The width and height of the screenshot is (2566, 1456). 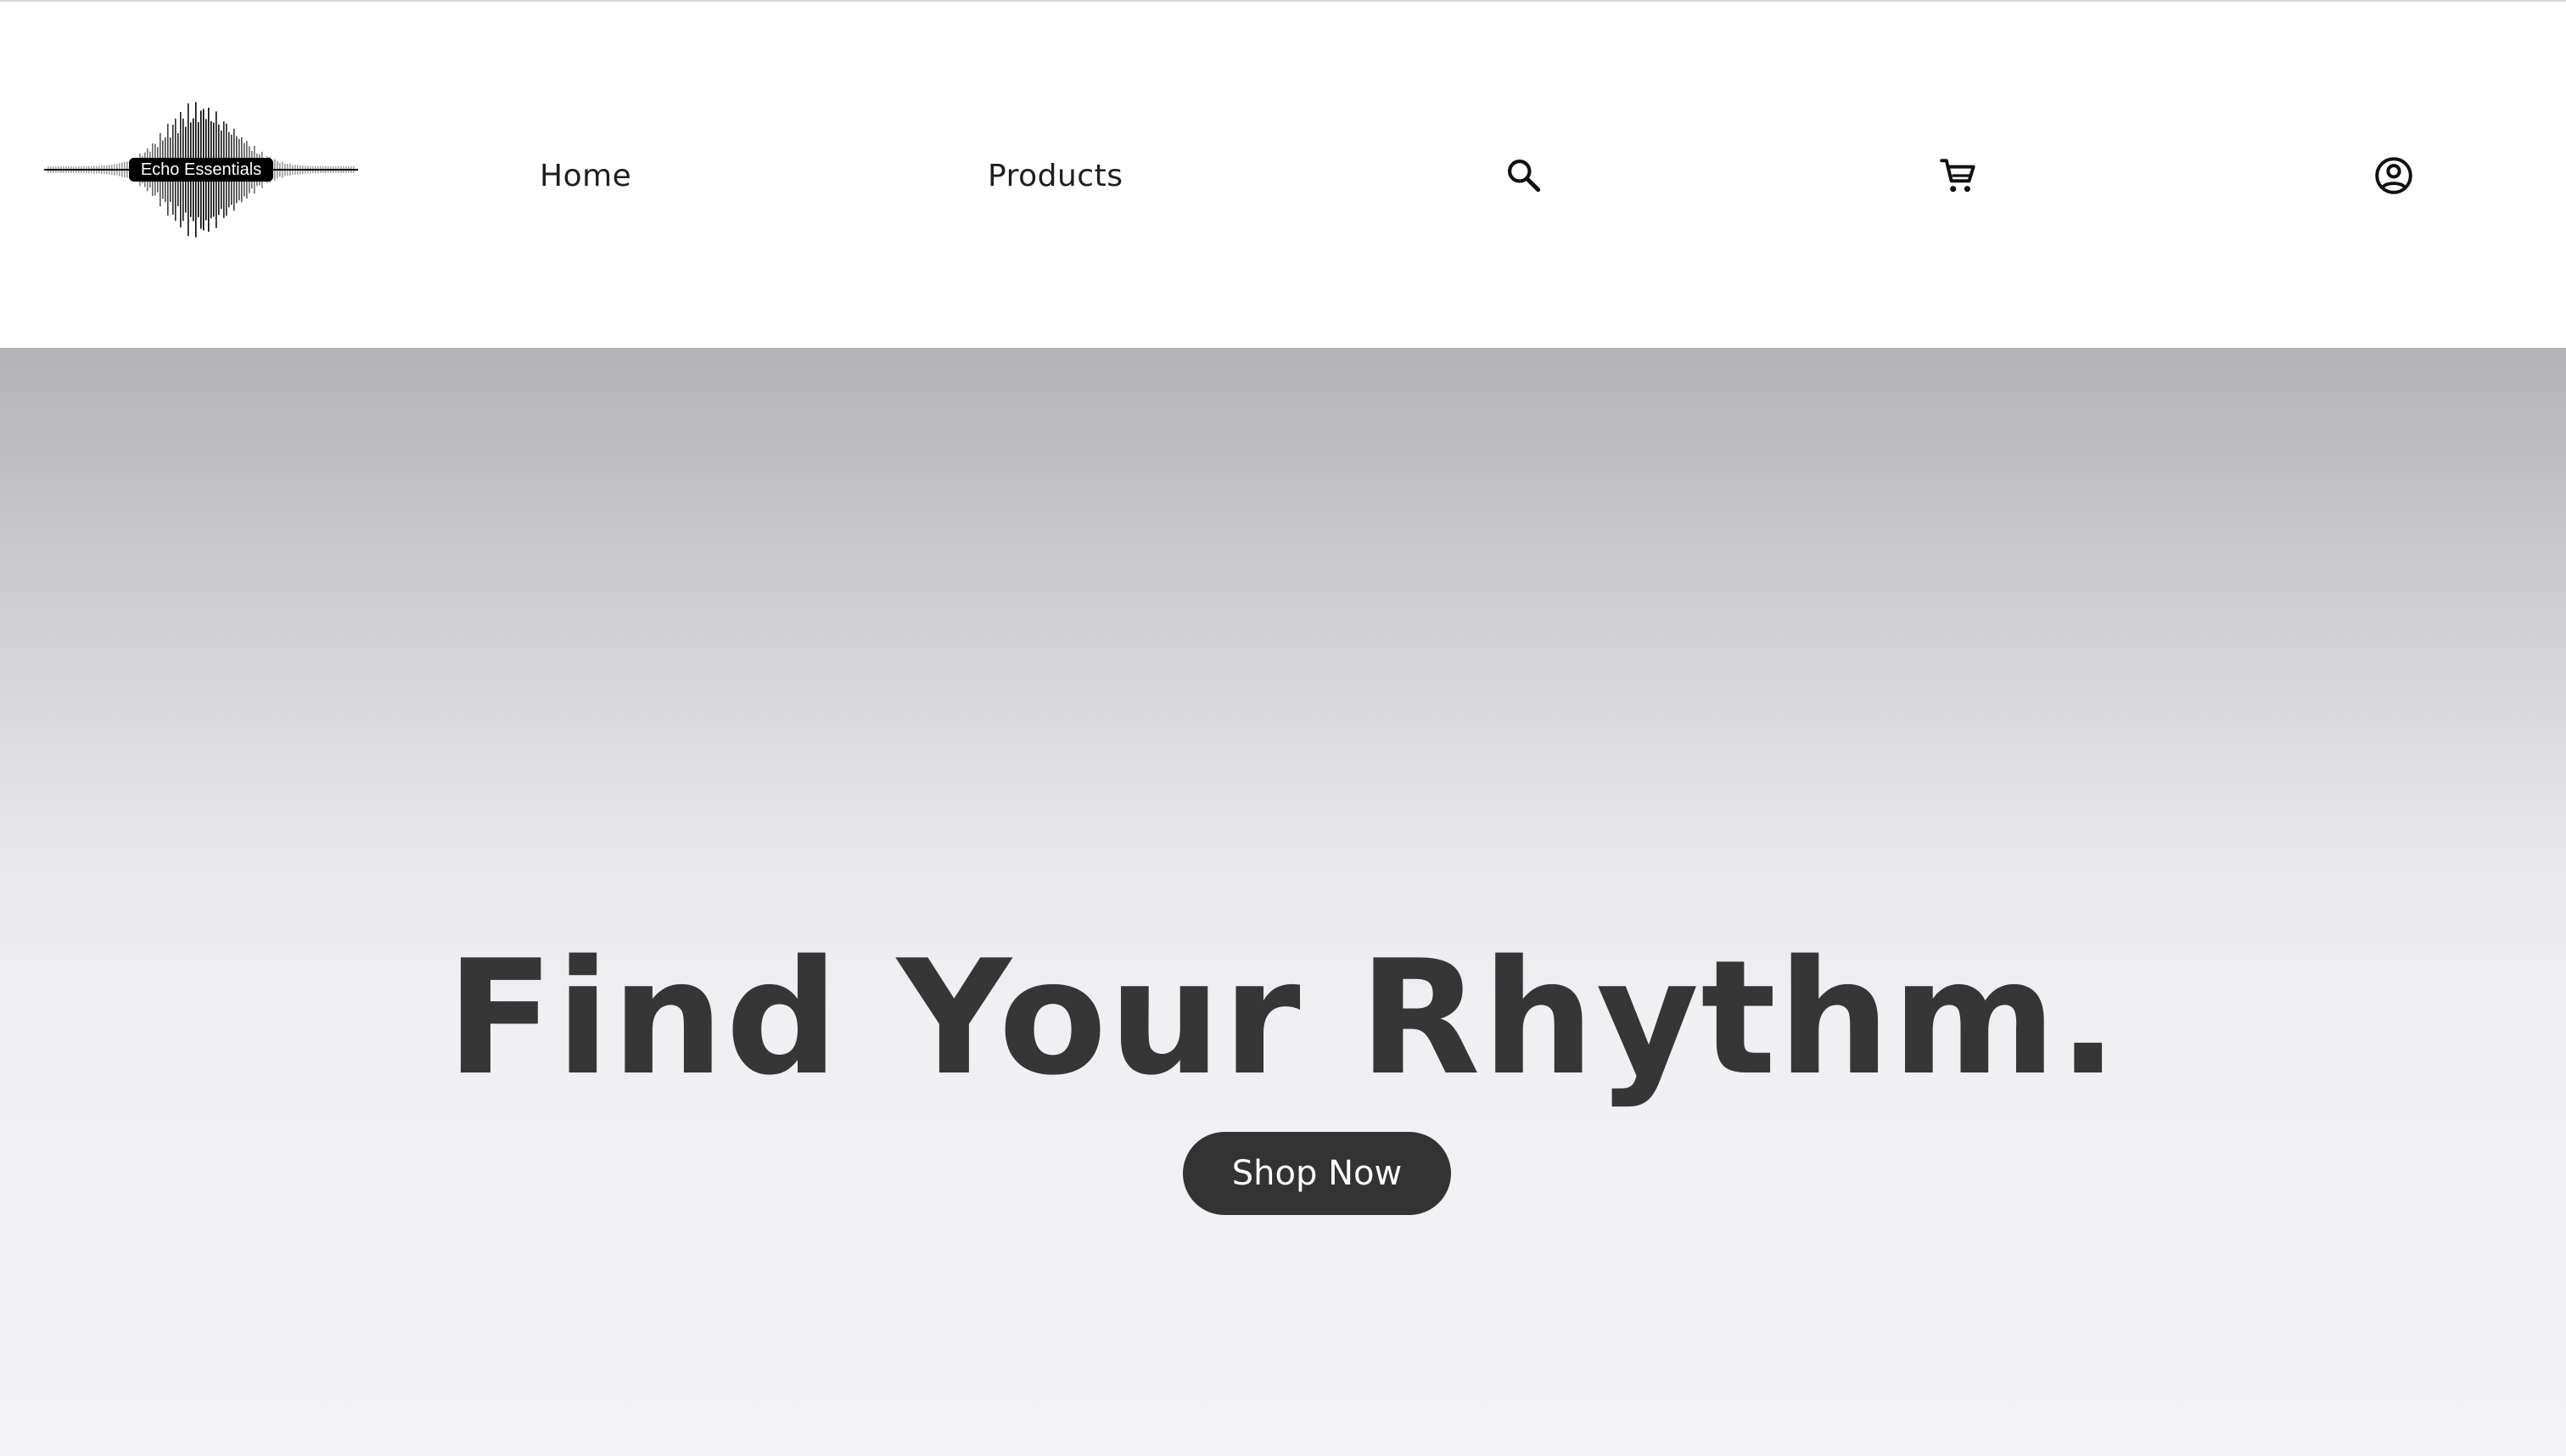 I want to click on cart-button, so click(x=1958, y=175).